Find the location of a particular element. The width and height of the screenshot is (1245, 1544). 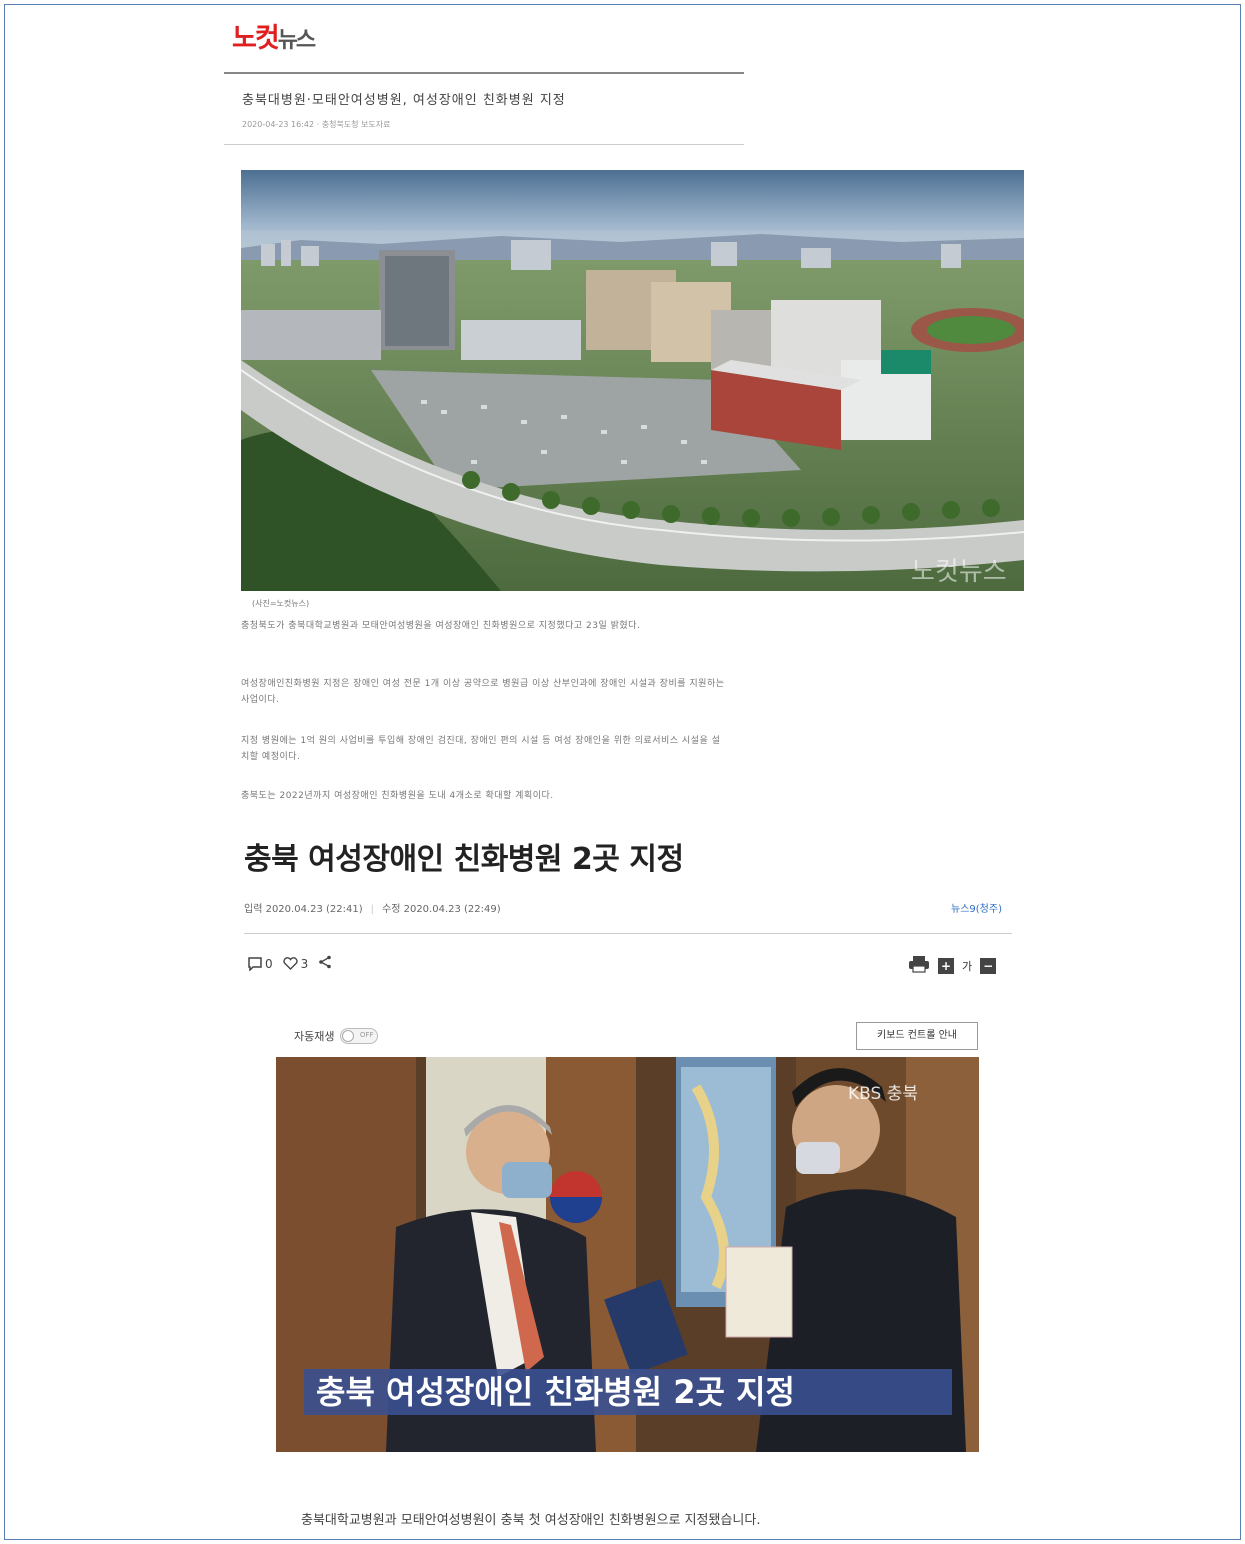

tools-toolbar: + 가 − is located at coordinates (952, 965).